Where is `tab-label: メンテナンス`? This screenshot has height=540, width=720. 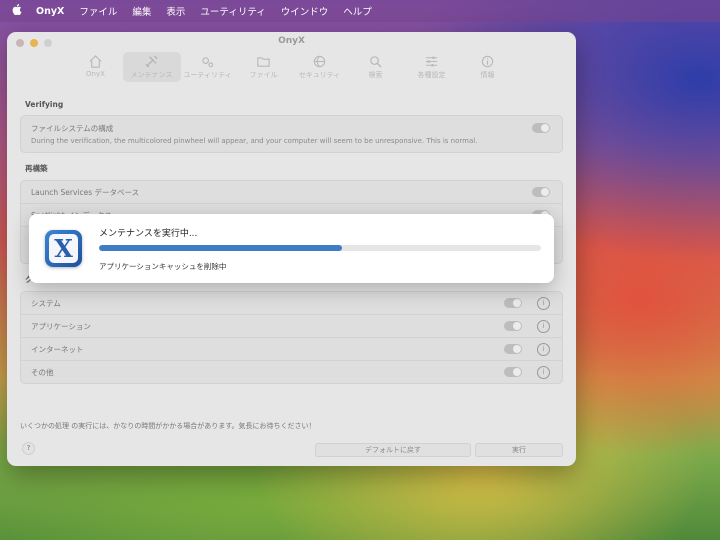 tab-label: メンテナンス is located at coordinates (151, 75).